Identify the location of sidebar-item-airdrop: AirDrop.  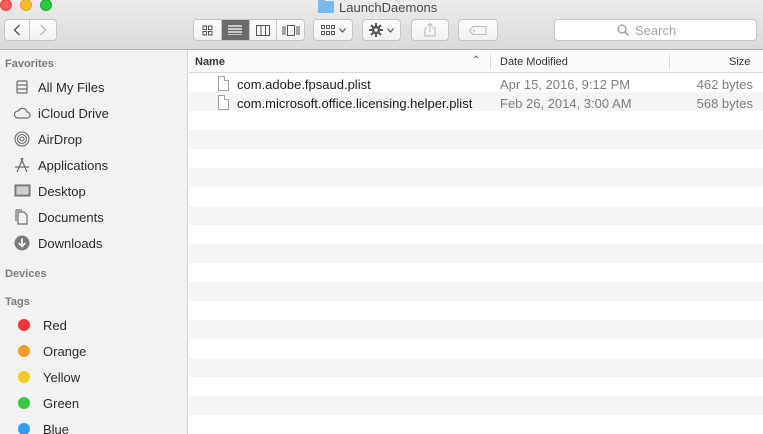
(47, 139).